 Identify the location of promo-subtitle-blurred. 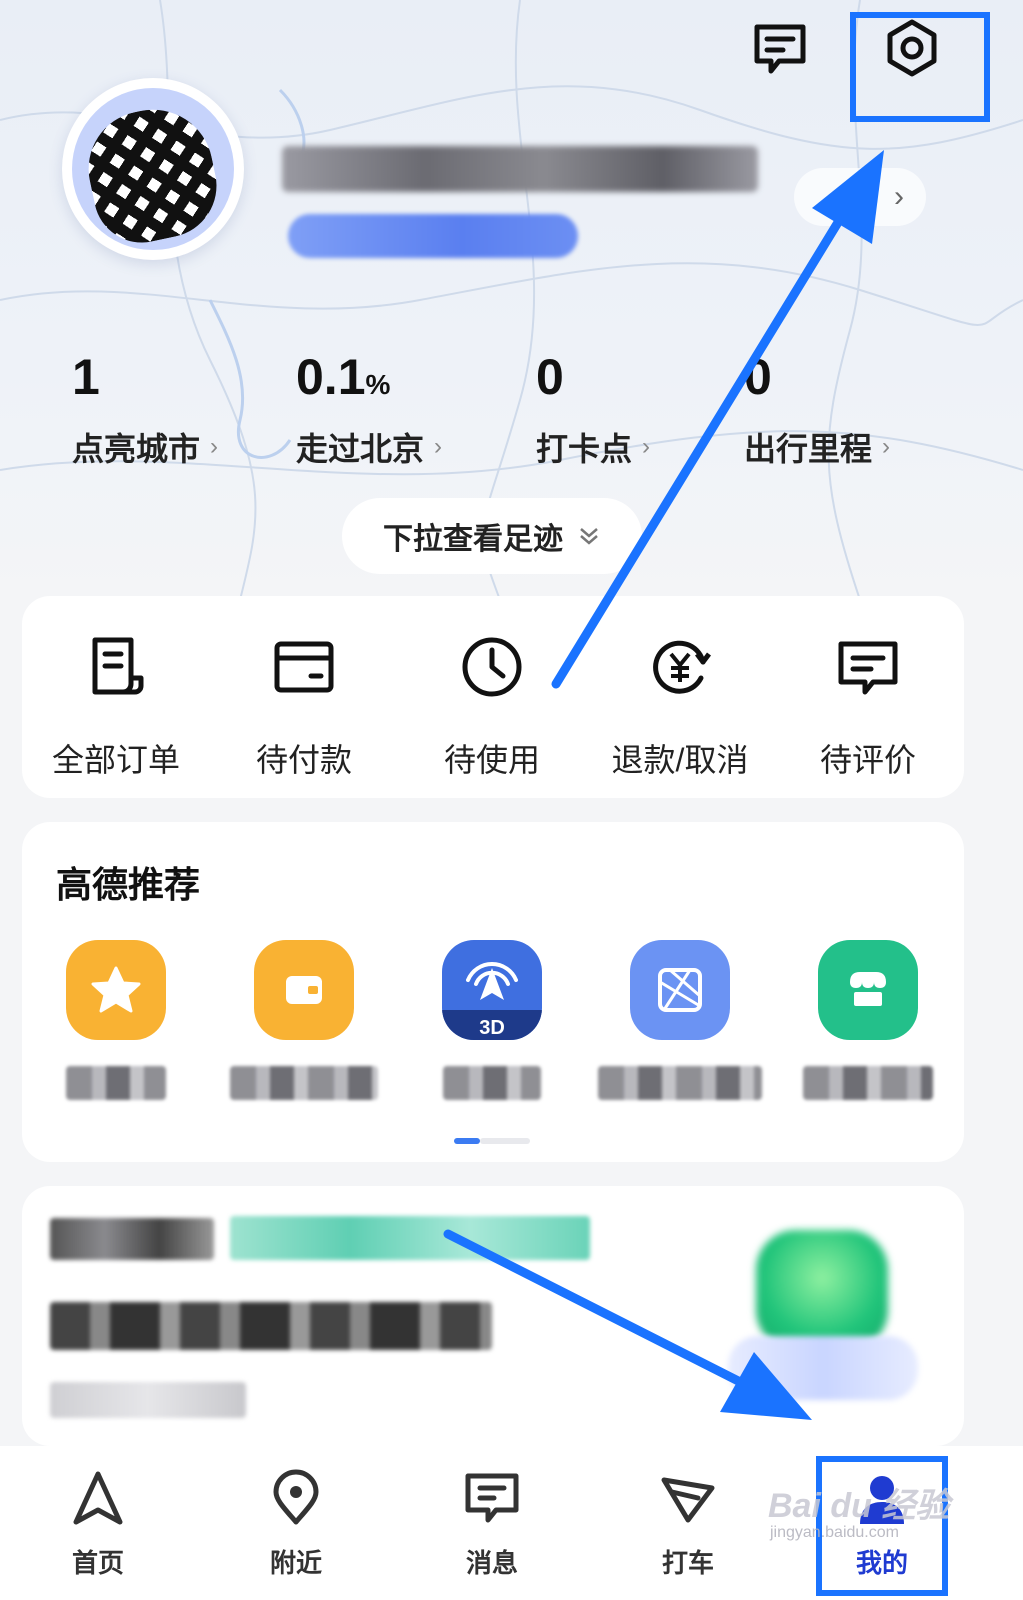
(148, 1400).